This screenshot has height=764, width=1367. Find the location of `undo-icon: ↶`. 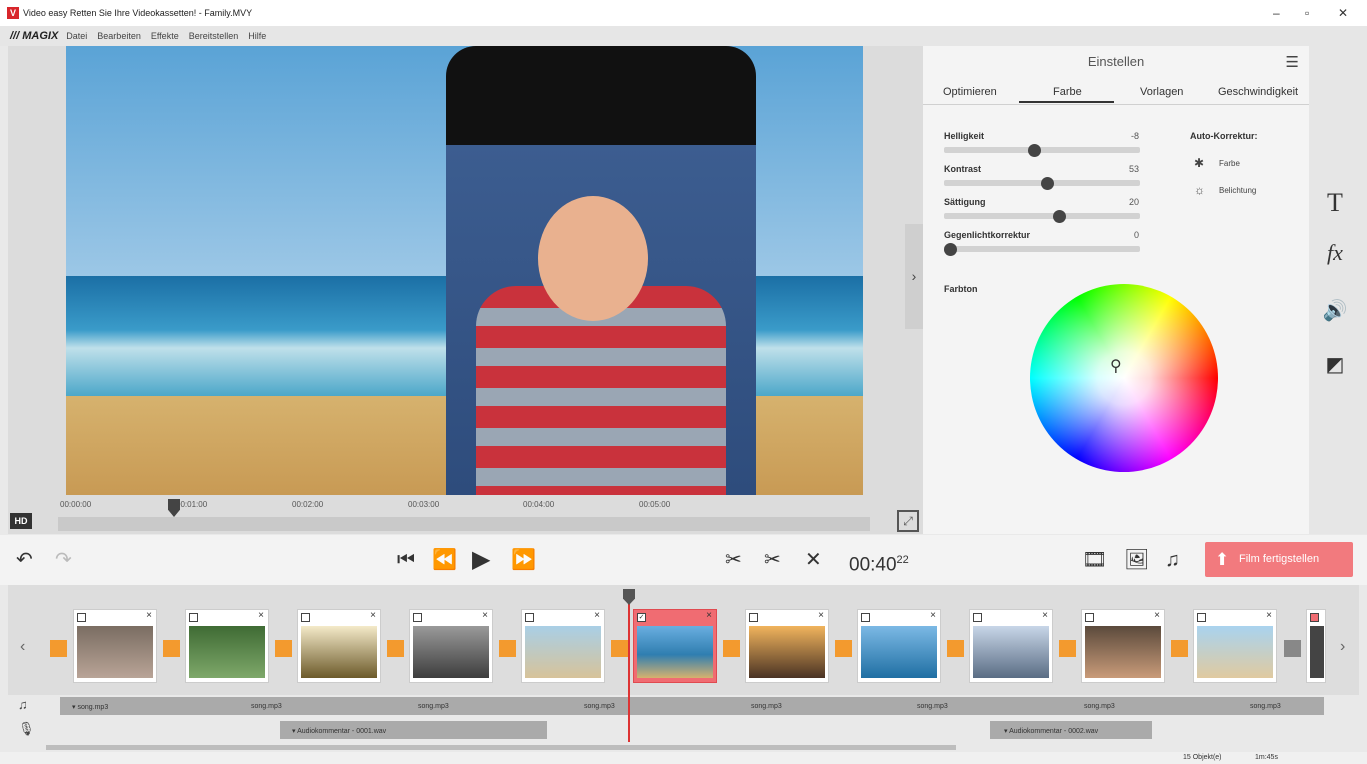

undo-icon: ↶ is located at coordinates (24, 560).